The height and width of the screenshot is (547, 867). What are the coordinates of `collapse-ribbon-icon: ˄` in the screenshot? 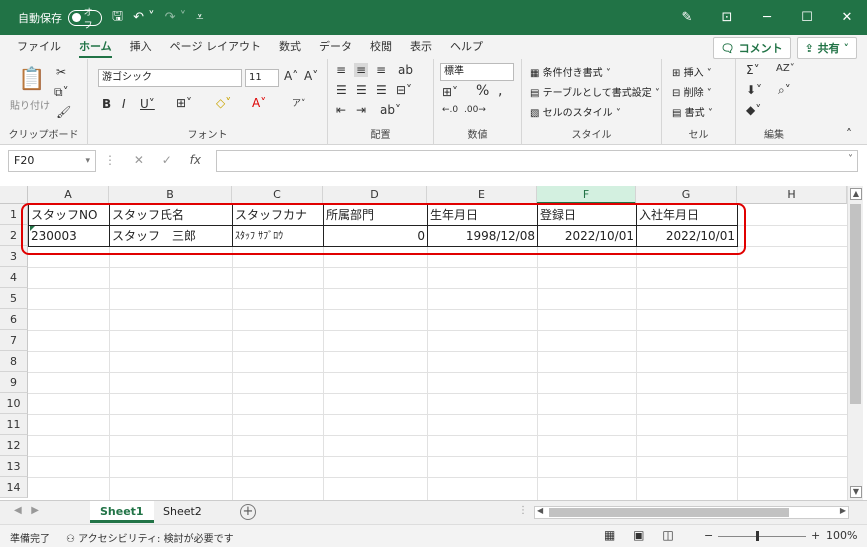 It's located at (849, 134).